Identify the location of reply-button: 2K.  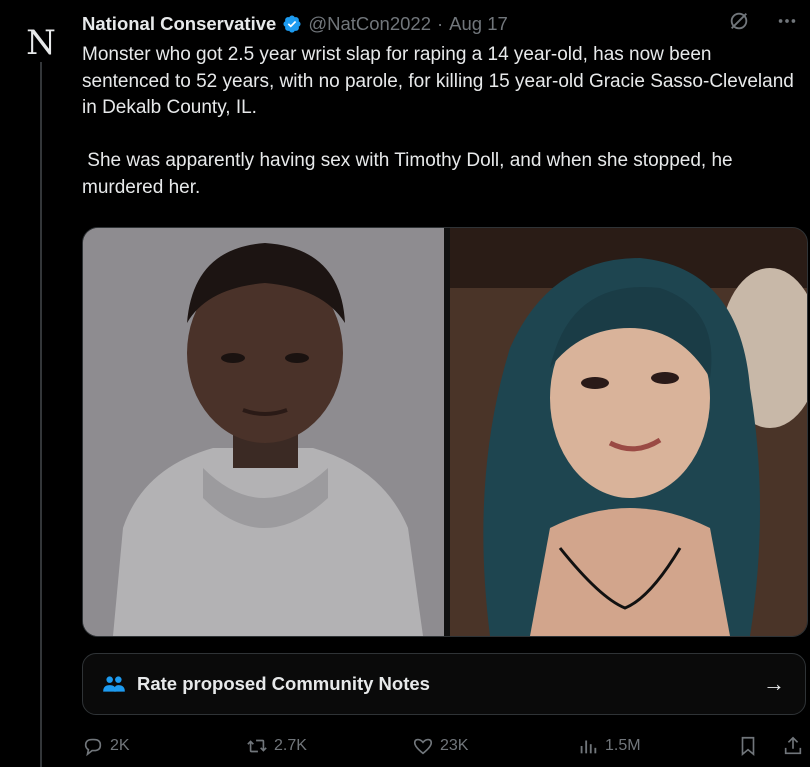
(106, 746).